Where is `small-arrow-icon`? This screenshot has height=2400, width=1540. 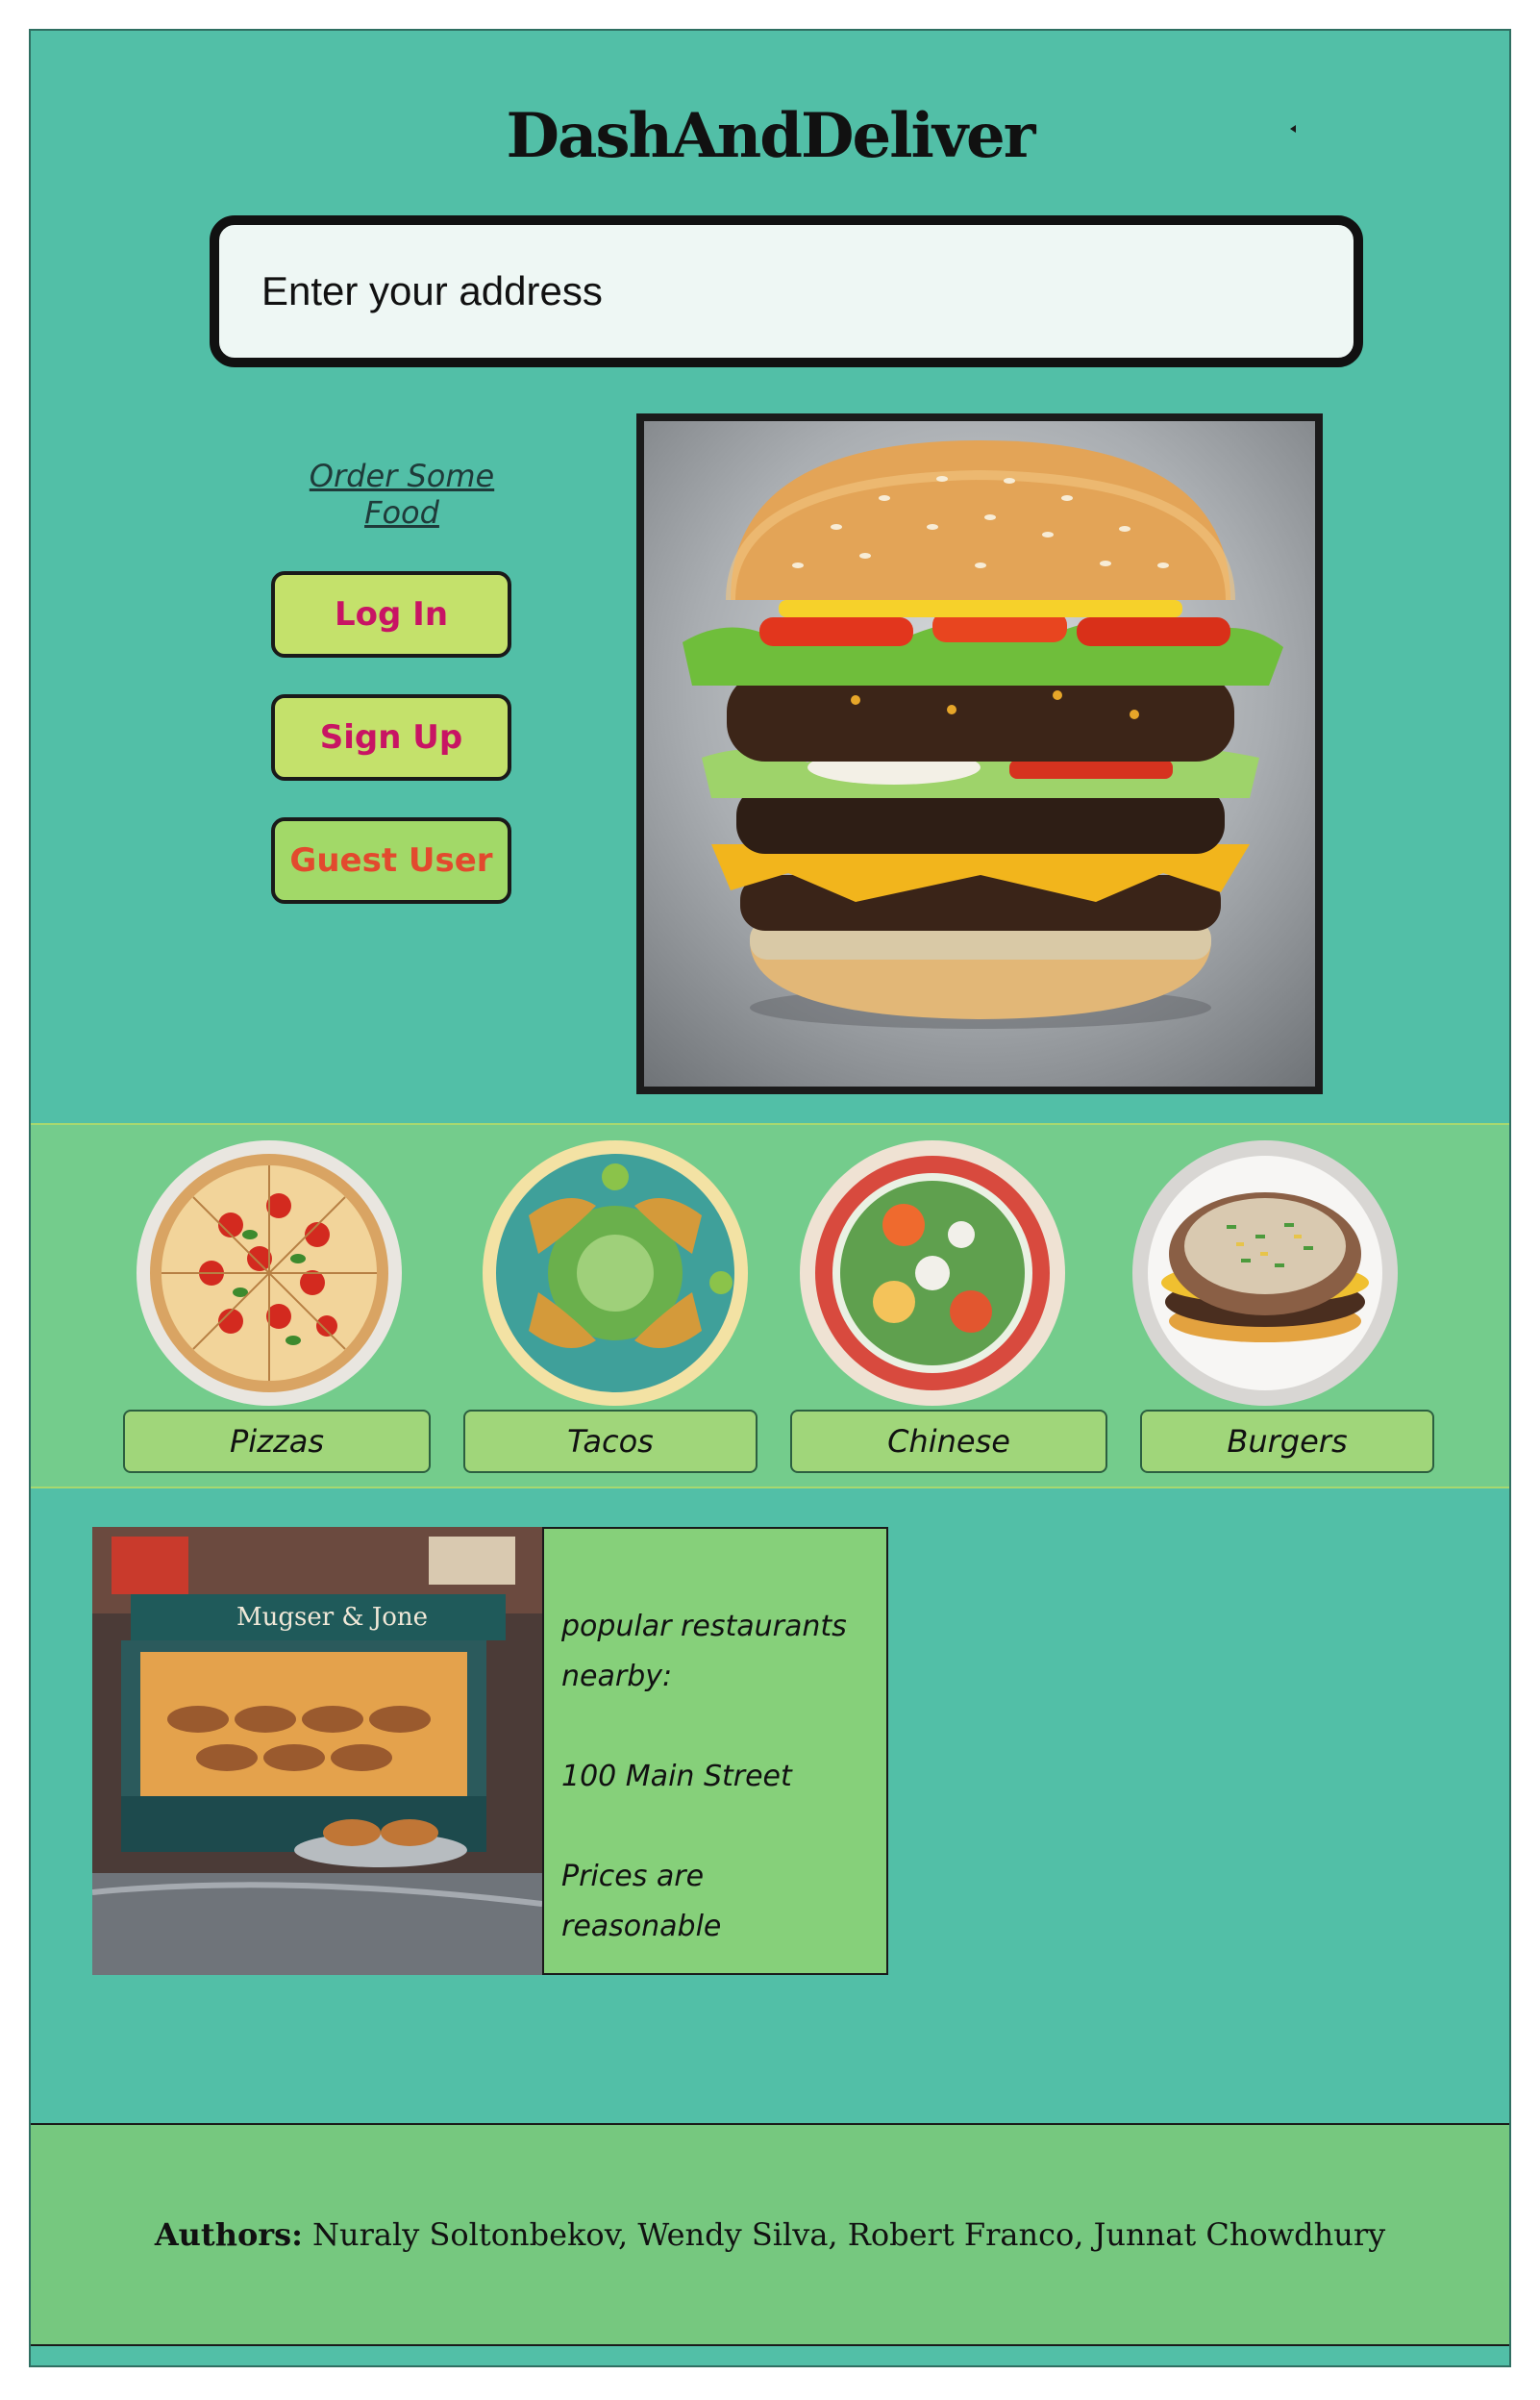 small-arrow-icon is located at coordinates (1293, 129).